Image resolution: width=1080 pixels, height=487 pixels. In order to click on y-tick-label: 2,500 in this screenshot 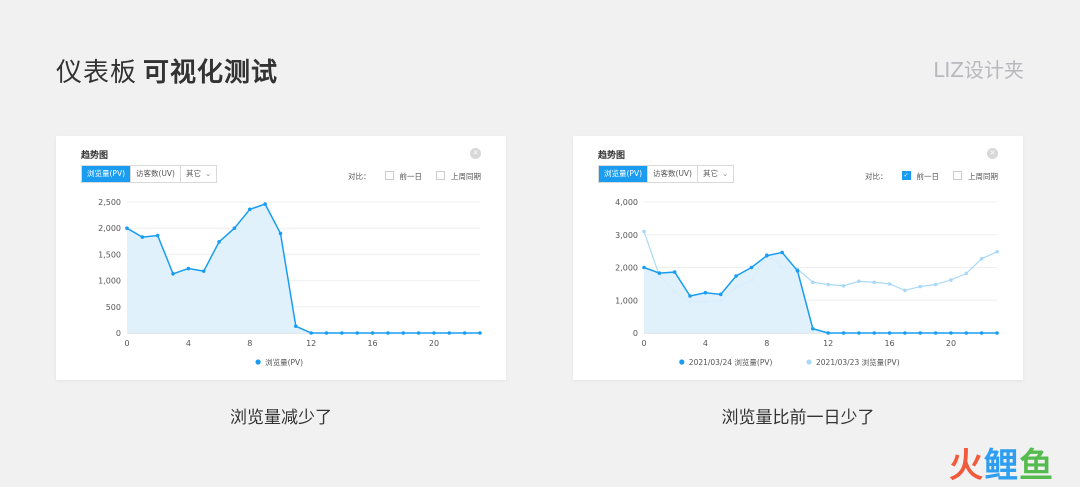, I will do `click(109, 202)`.